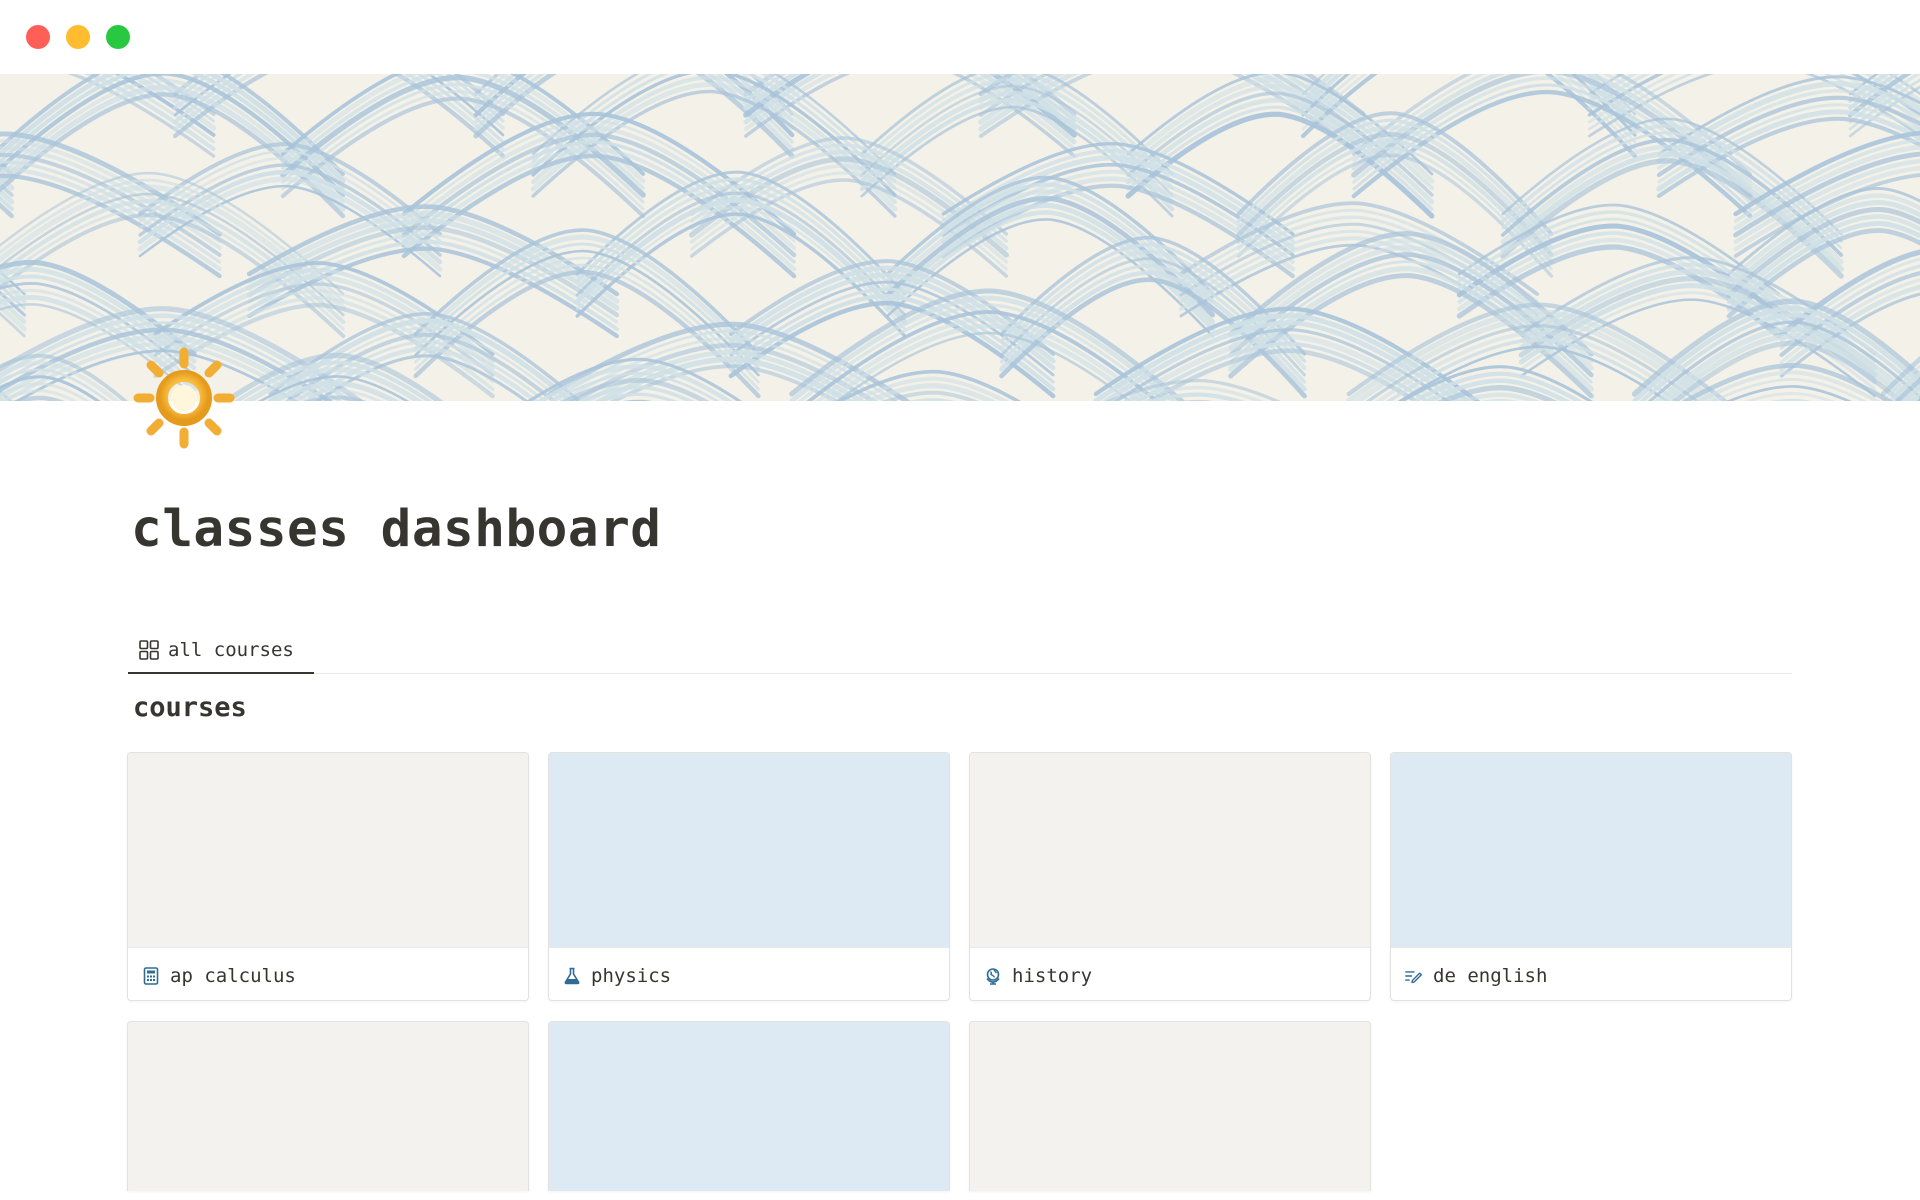 The width and height of the screenshot is (1920, 1200). I want to click on card-title: physics, so click(631, 975).